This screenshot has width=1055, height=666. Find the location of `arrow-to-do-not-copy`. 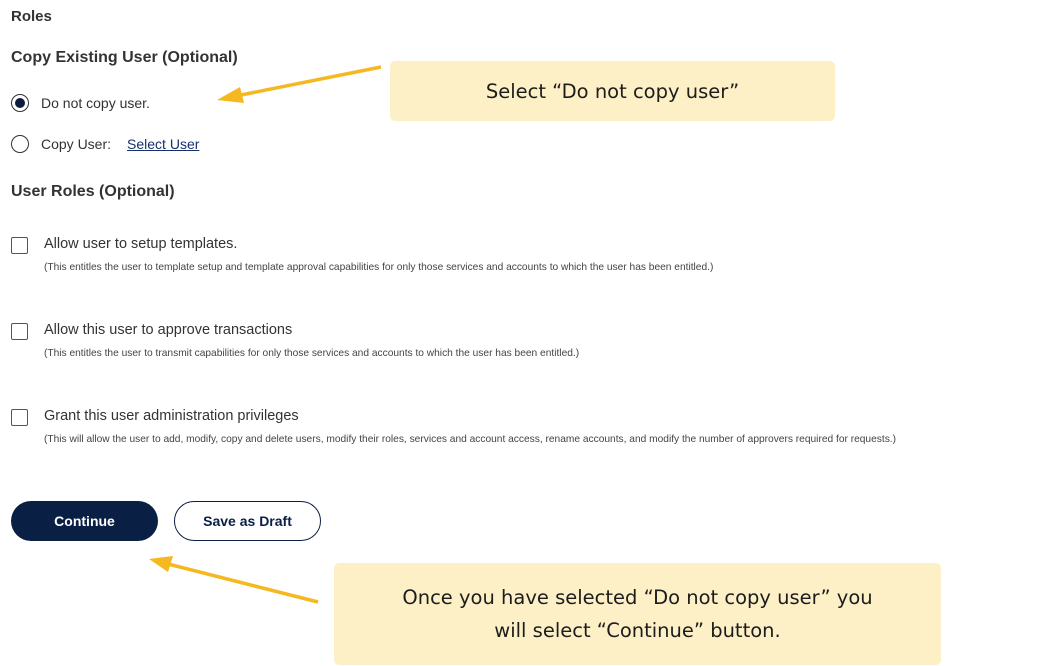

arrow-to-do-not-copy is located at coordinates (308, 81).